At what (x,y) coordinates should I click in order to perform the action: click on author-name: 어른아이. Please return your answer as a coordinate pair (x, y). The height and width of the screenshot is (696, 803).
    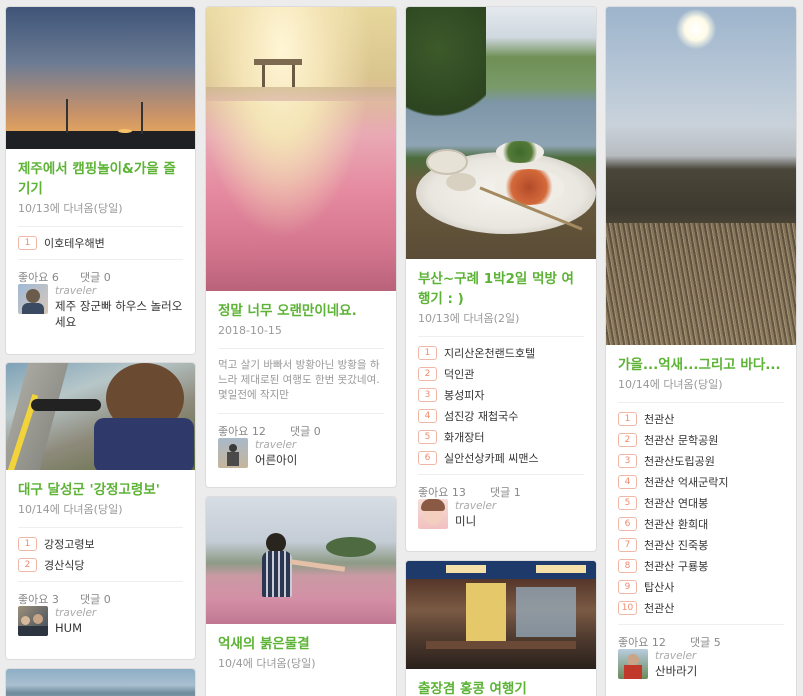
    Looking at the image, I should click on (276, 460).